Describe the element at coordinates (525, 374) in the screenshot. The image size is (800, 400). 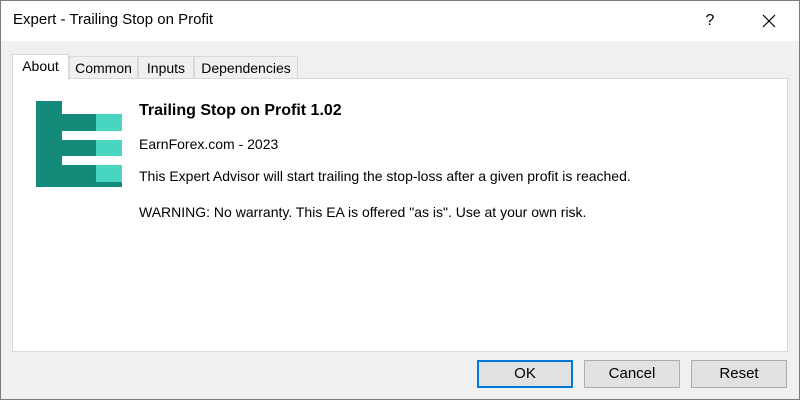
I see `ok-button: OK` at that location.